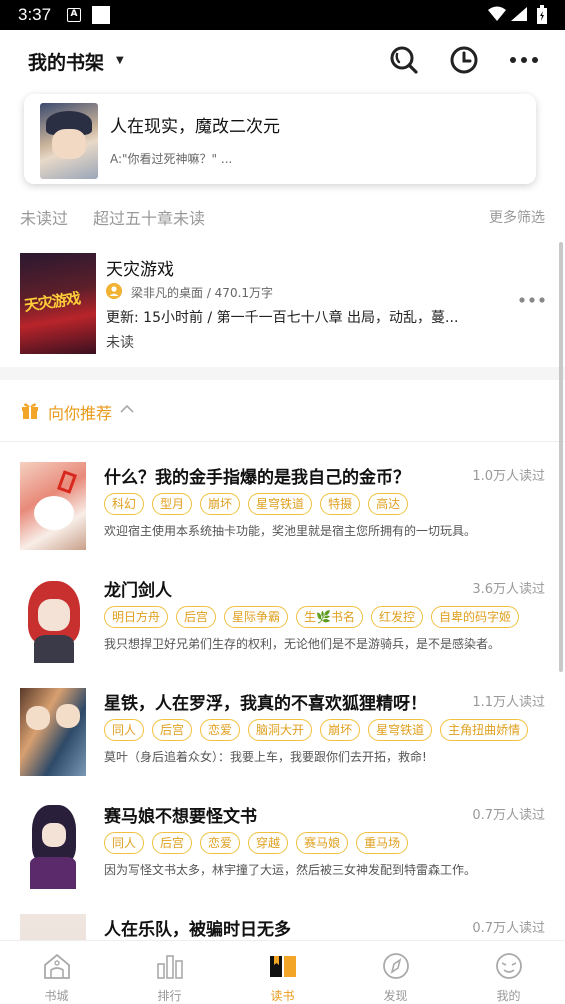 The height and width of the screenshot is (1004, 565). What do you see at coordinates (282, 411) in the screenshot?
I see `recommend-header: 向你推荐` at bounding box center [282, 411].